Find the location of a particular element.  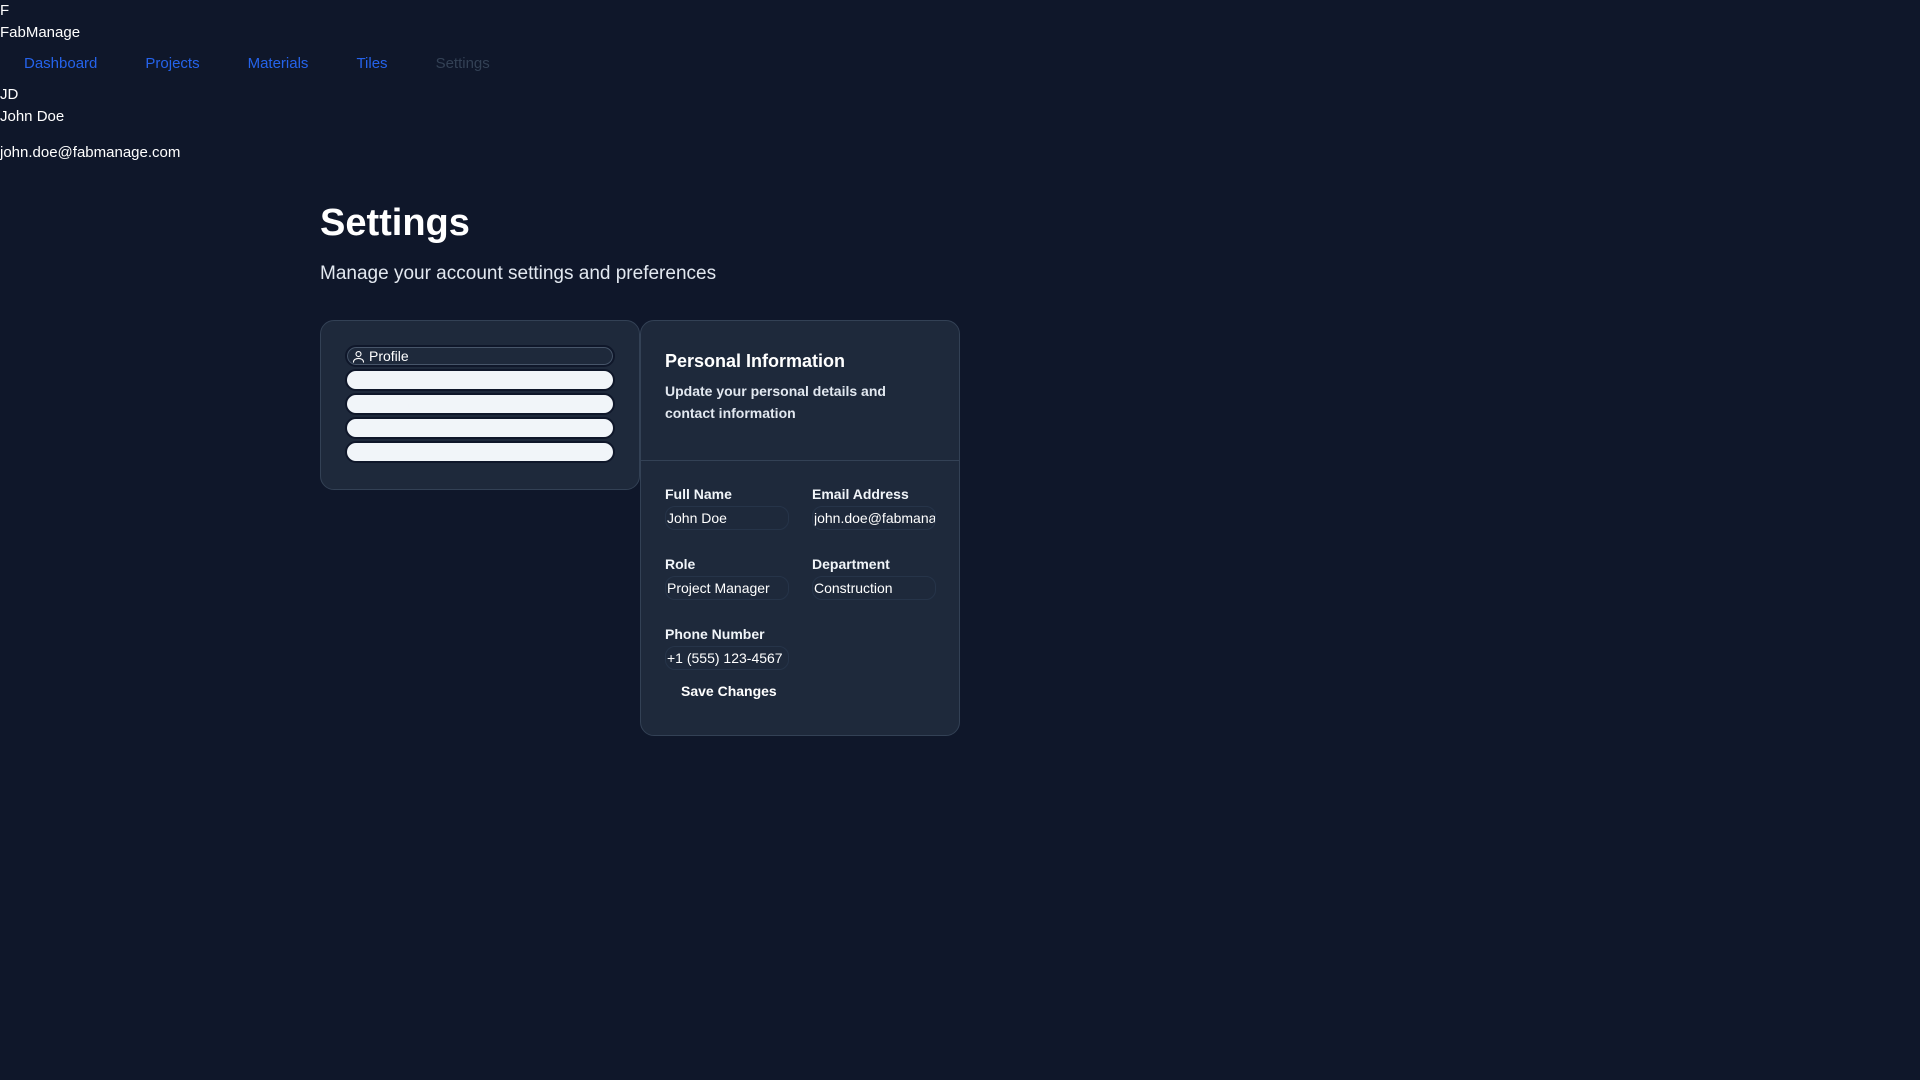

email-input is located at coordinates (874, 518).